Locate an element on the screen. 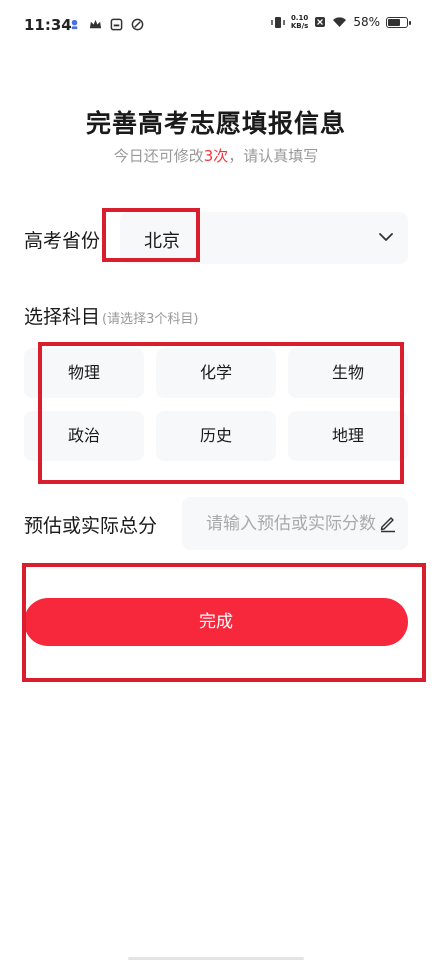 The height and width of the screenshot is (964, 432). net-speed: 0.10 KB/s is located at coordinates (299, 22).